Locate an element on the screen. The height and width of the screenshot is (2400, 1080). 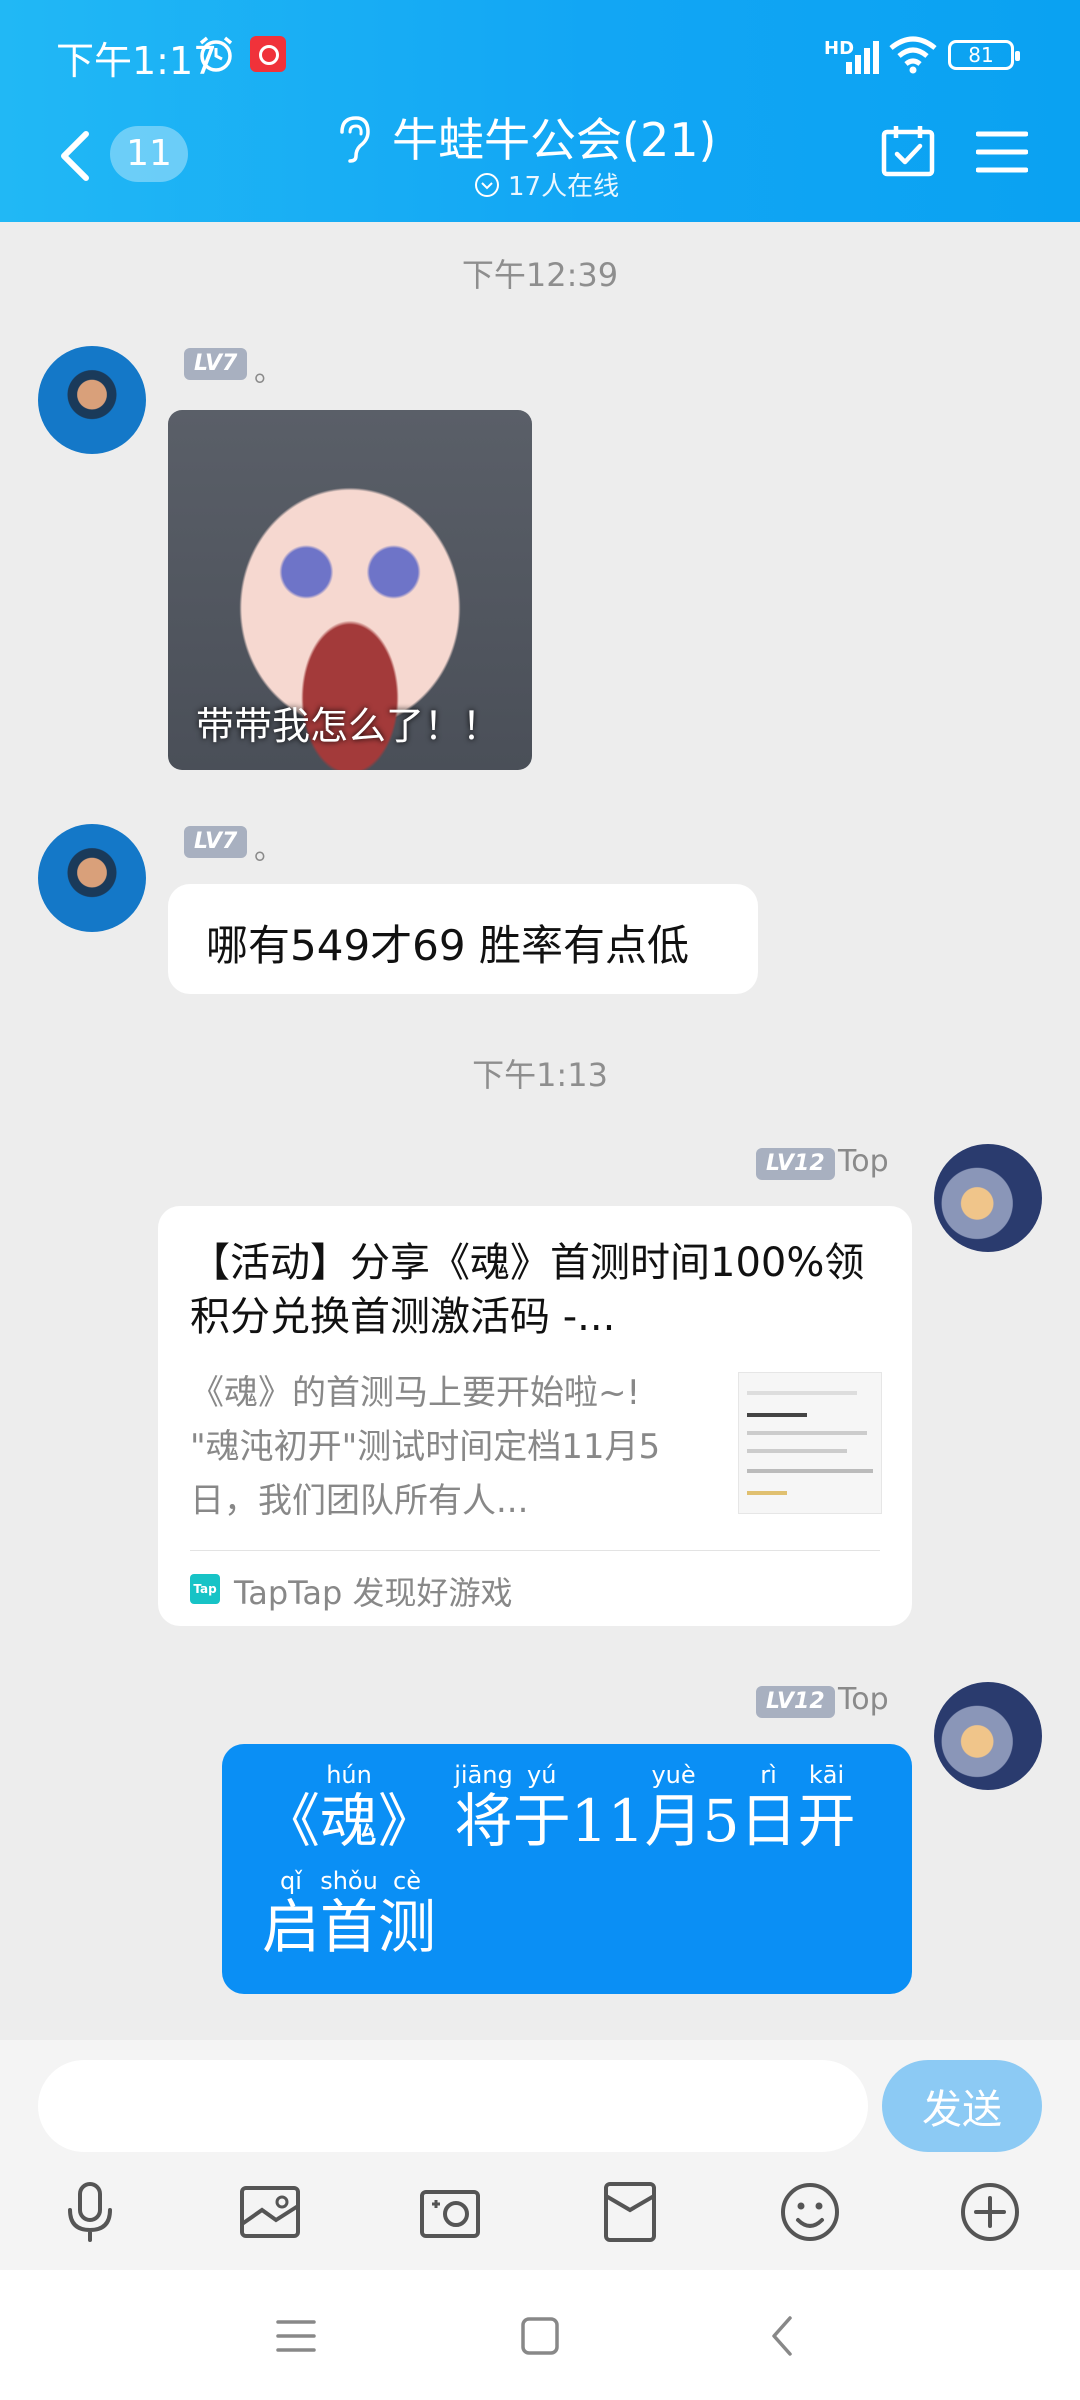
signal-icon is located at coordinates (862, 57).